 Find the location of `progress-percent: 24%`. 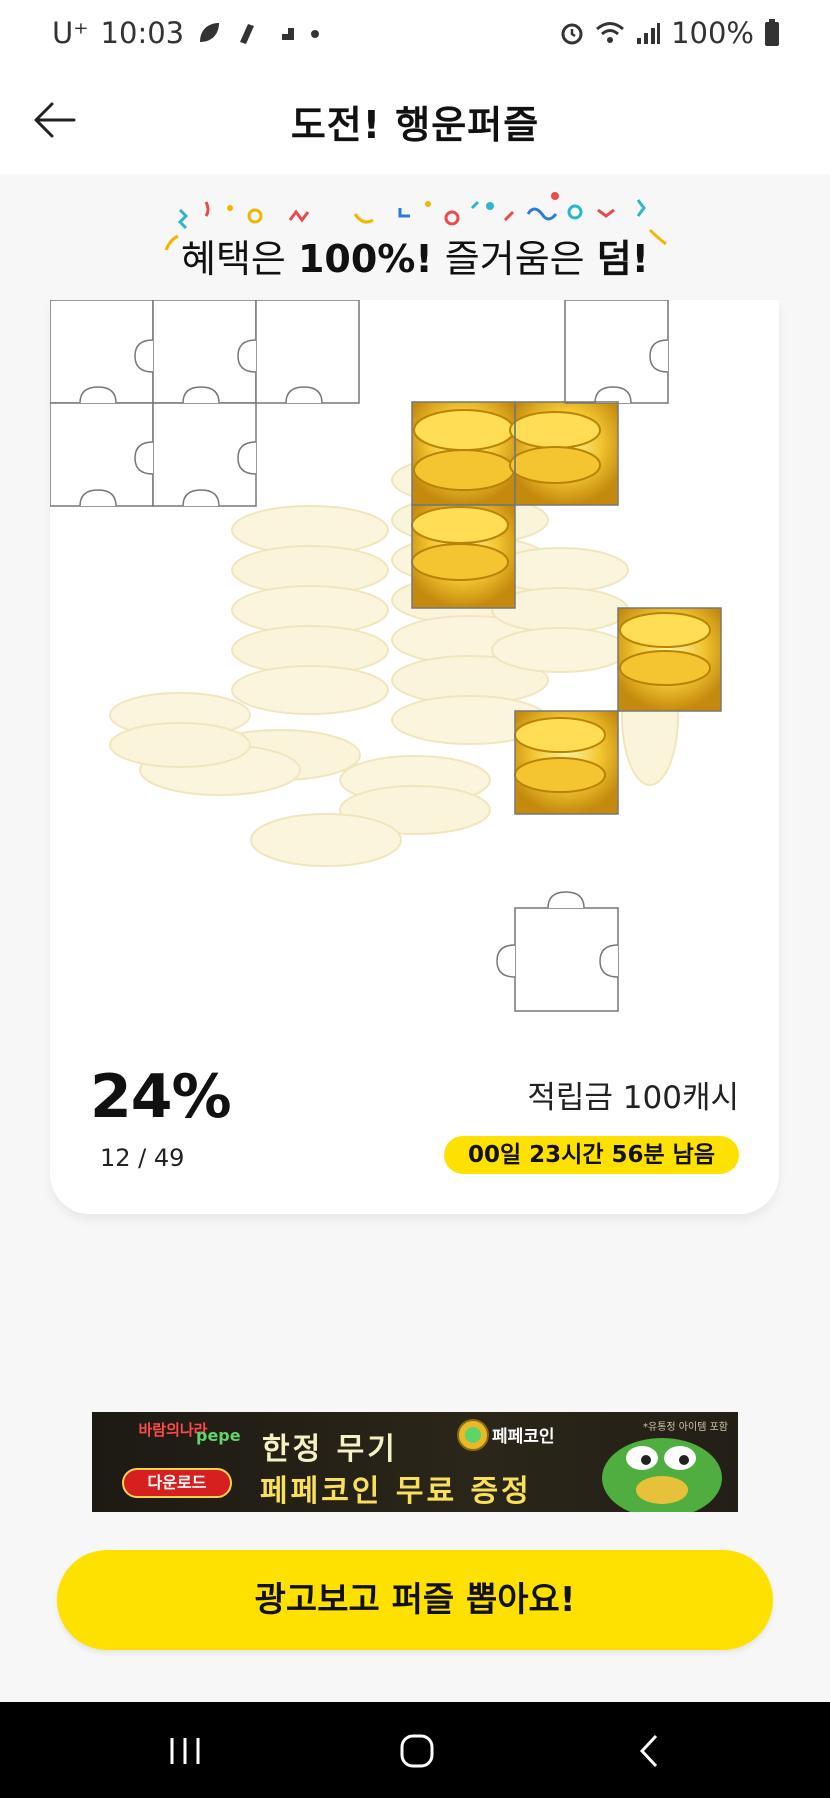

progress-percent: 24% is located at coordinates (161, 1097).